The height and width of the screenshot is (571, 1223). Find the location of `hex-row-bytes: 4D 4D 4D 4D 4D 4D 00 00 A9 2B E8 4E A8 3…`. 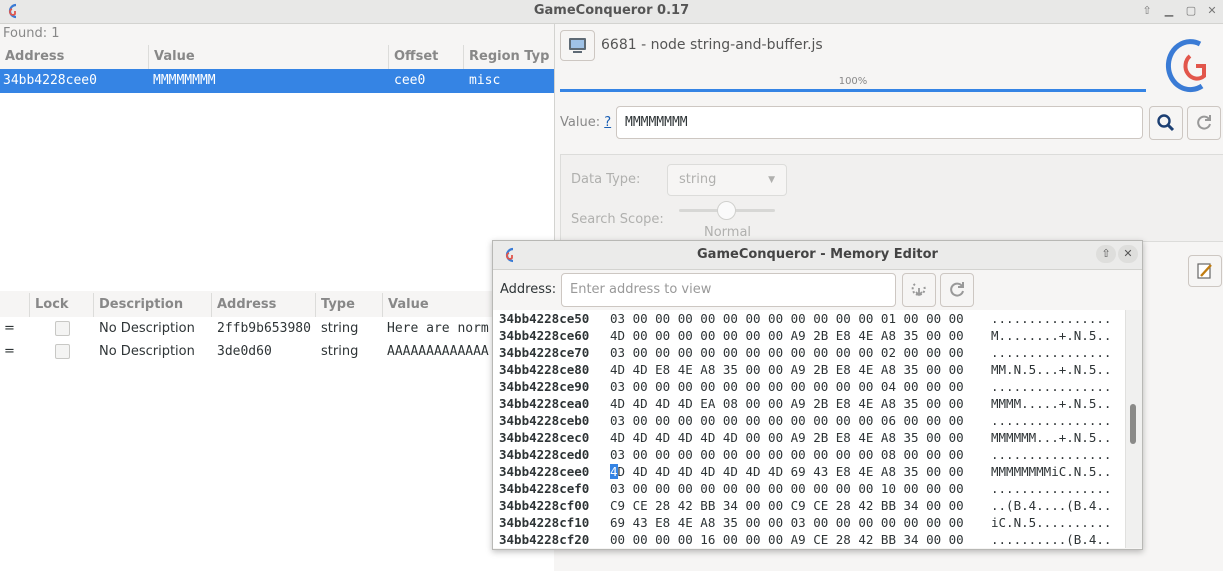

hex-row-bytes: 4D 4D 4D 4D 4D 4D 00 00 A9 2B E8 4E A8 3… is located at coordinates (787, 437).